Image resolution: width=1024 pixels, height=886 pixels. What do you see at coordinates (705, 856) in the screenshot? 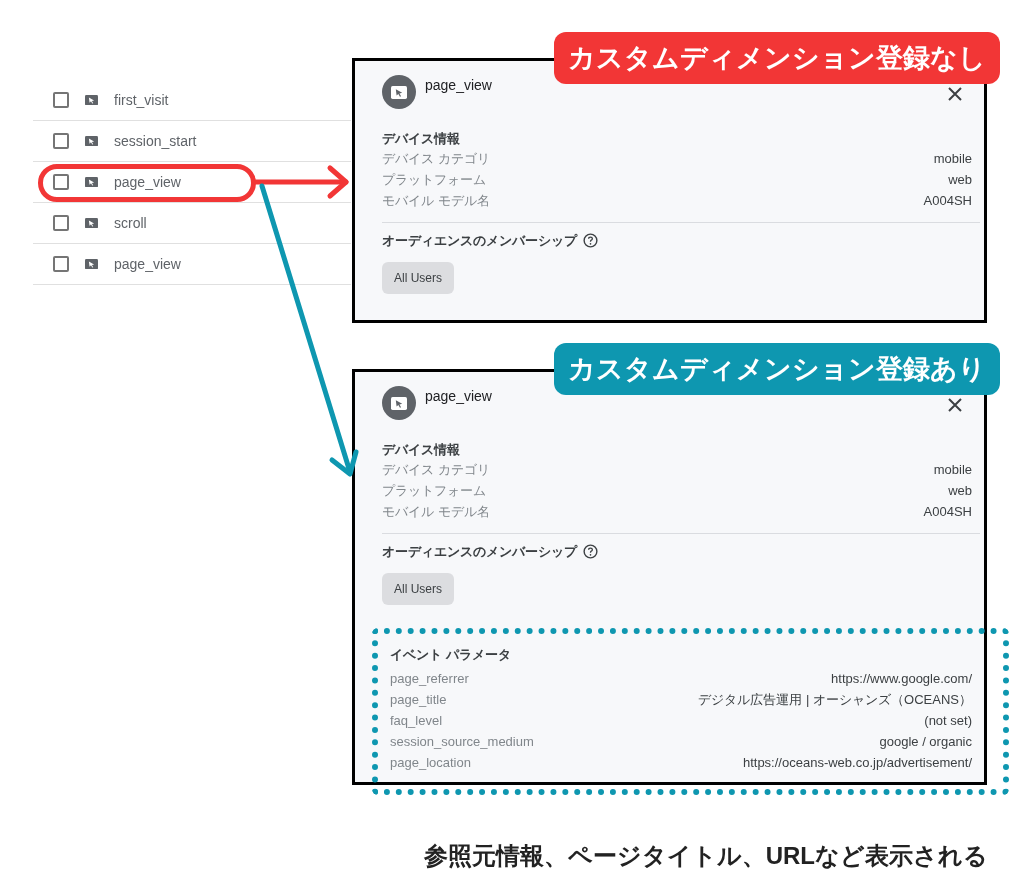
I see `caption: 参照元情報、ページタイトル、URLなど表示される` at bounding box center [705, 856].